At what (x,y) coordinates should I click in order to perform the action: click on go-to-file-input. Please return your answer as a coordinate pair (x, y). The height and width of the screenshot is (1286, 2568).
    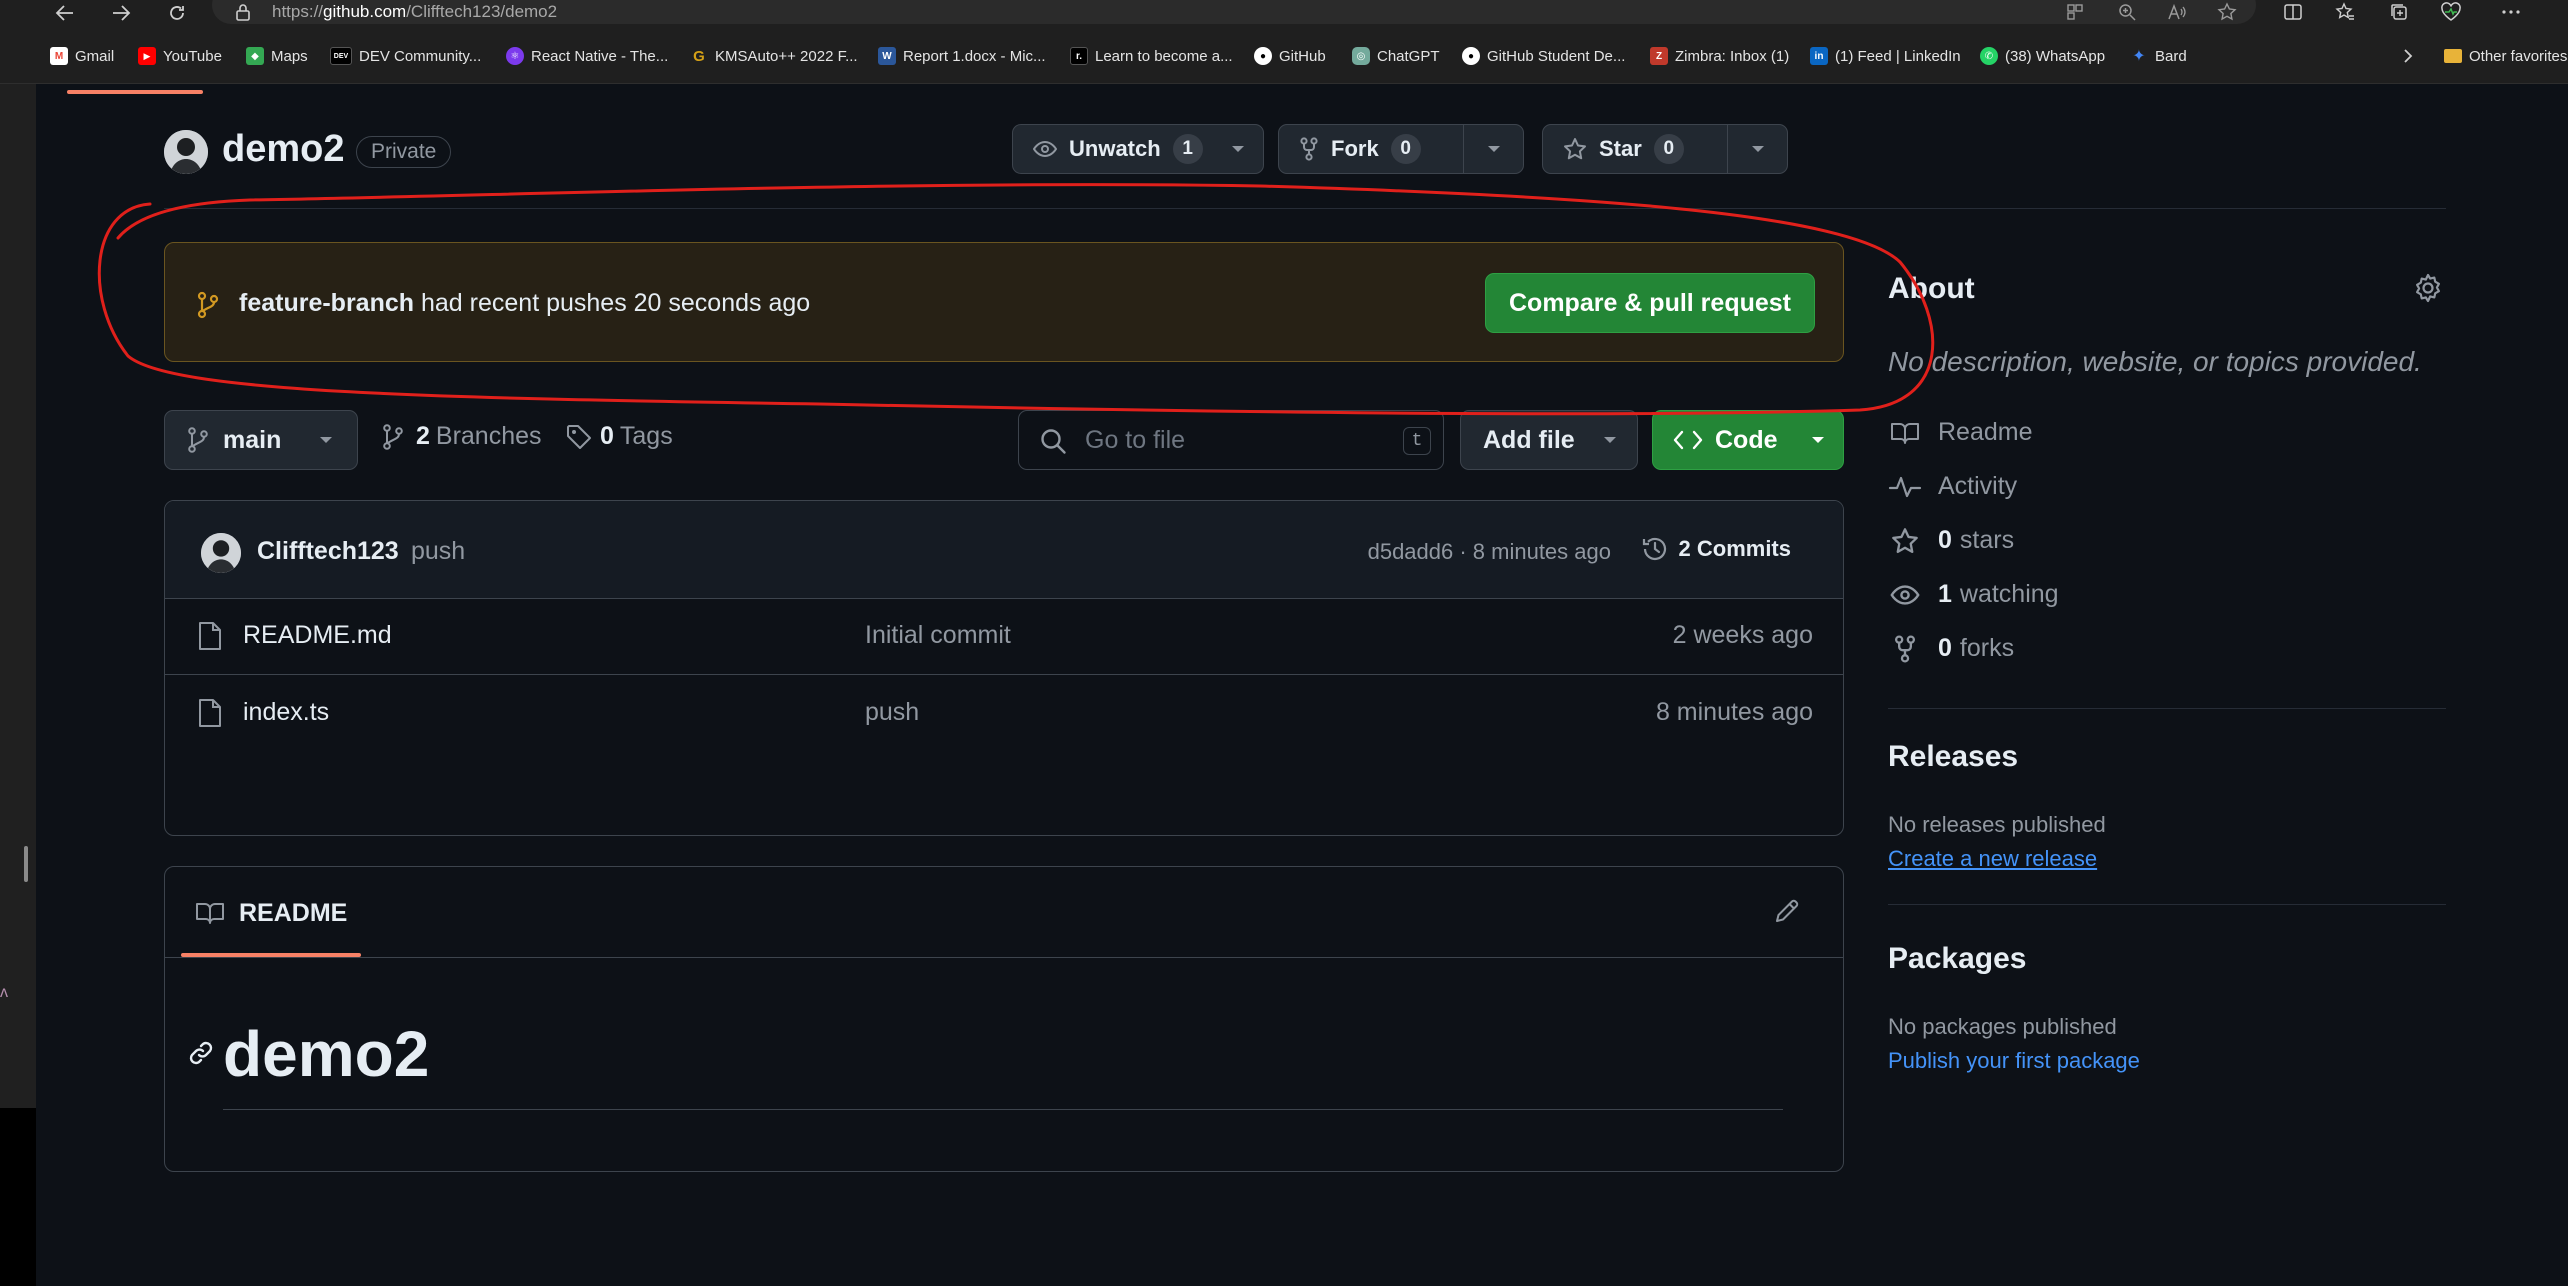
    Looking at the image, I should click on (1233, 440).